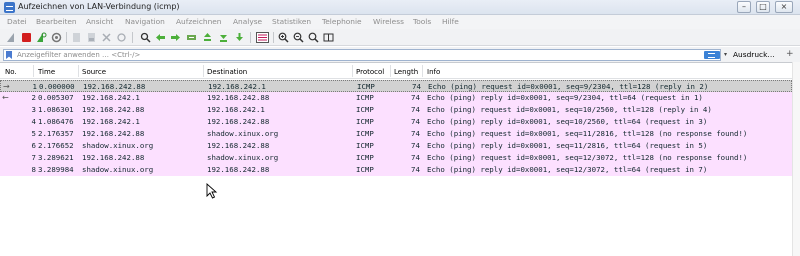 The width and height of the screenshot is (800, 256). What do you see at coordinates (33, 109) in the screenshot?
I see `cell-no: 3` at bounding box center [33, 109].